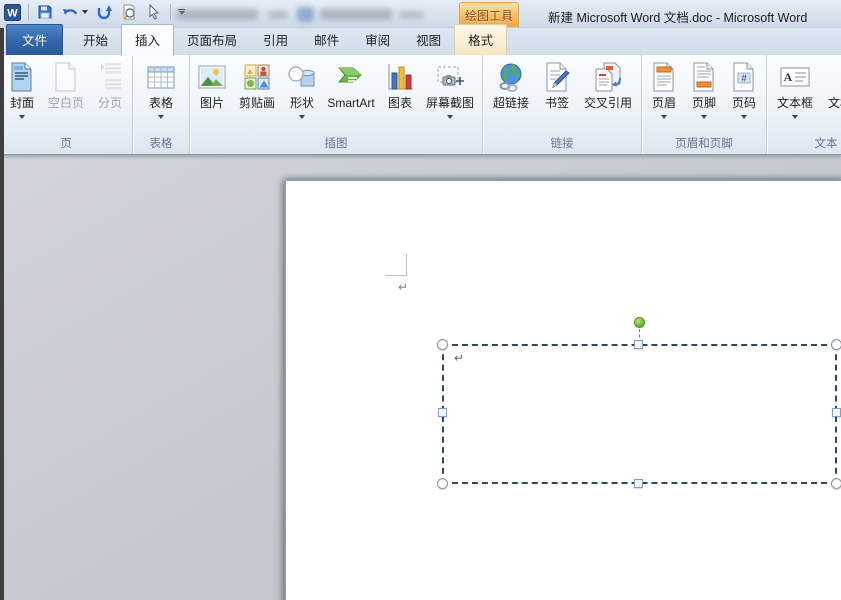 This screenshot has width=841, height=600. What do you see at coordinates (85, 12) in the screenshot?
I see `undo-dropdown-icon` at bounding box center [85, 12].